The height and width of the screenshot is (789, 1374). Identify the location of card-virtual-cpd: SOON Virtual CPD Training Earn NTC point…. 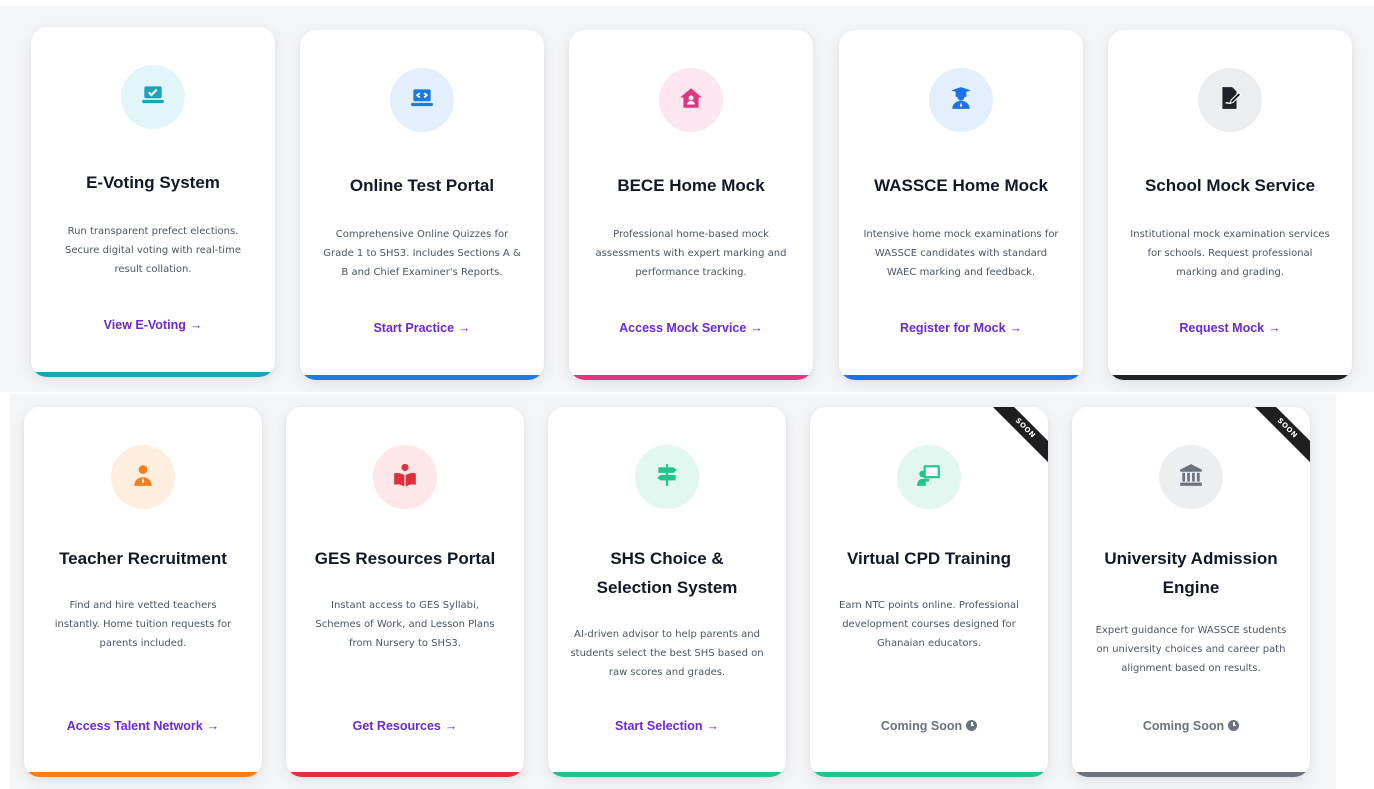
(929, 592).